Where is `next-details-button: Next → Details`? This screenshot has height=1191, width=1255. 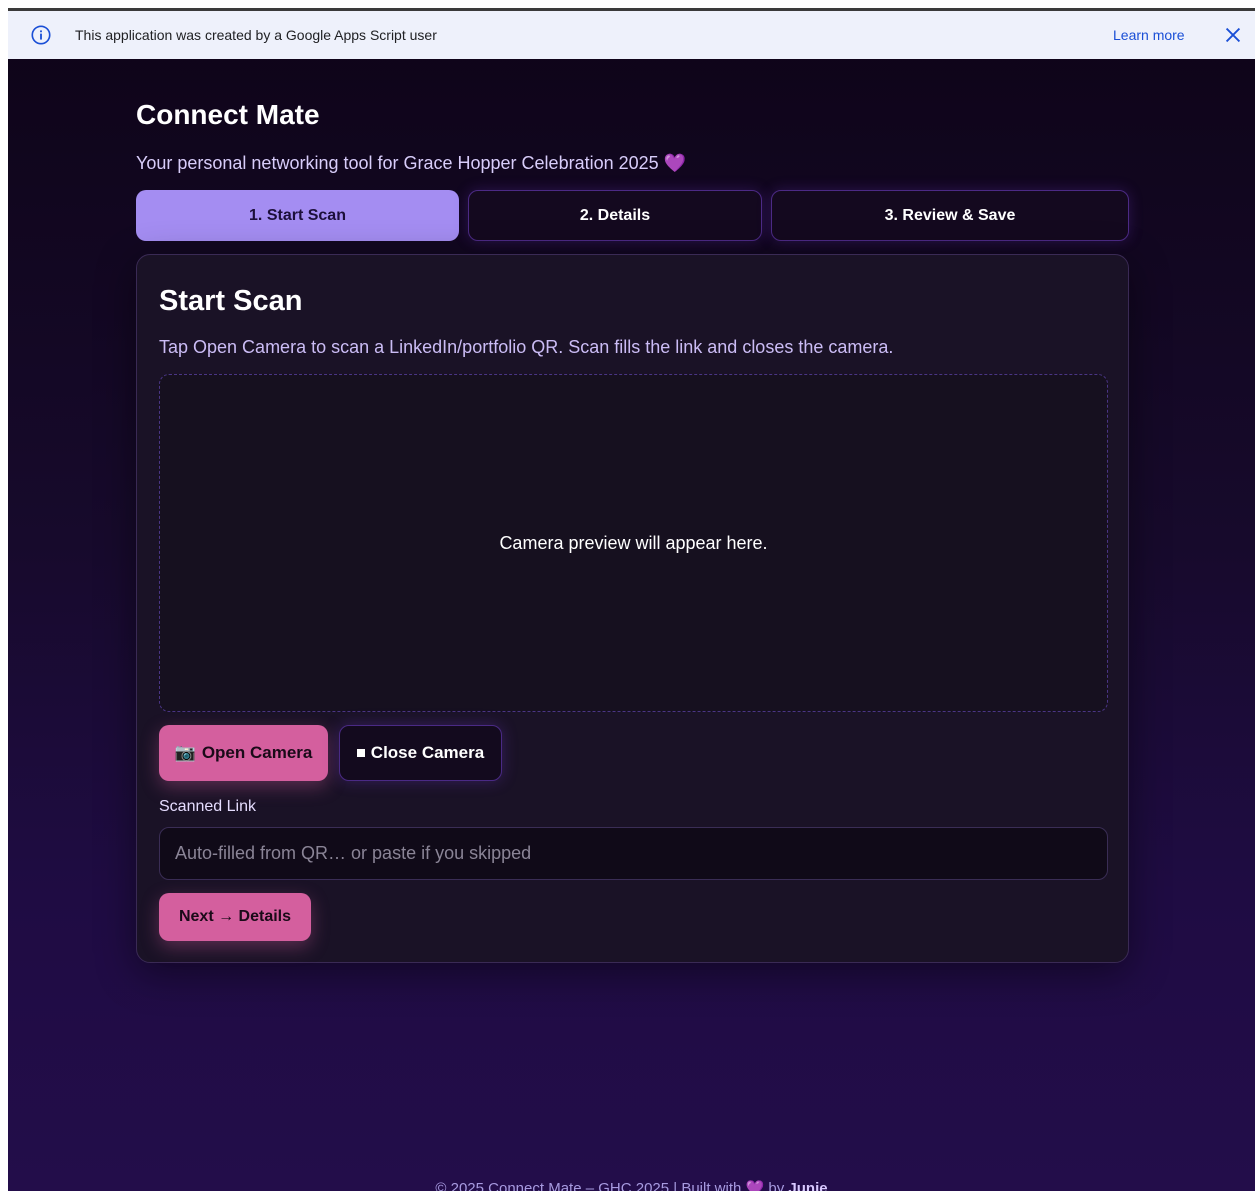 next-details-button: Next → Details is located at coordinates (235, 917).